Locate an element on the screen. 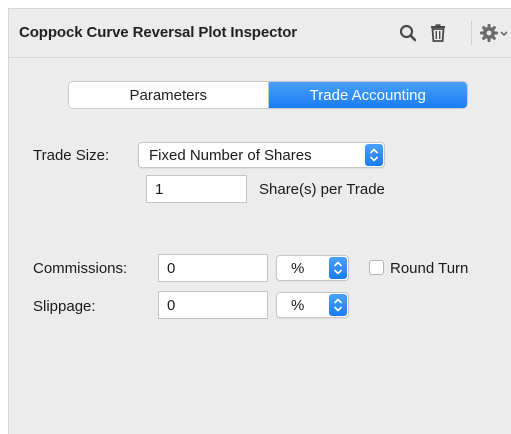 The image size is (511, 434). chevron-down-icon is located at coordinates (504, 33).